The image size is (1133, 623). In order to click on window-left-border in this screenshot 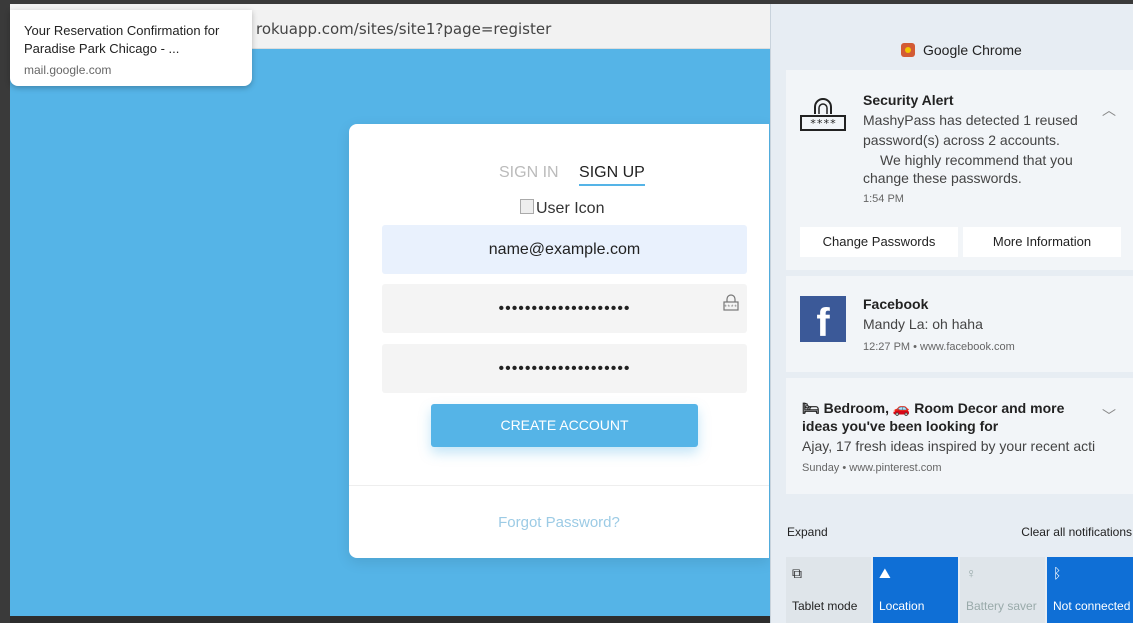, I will do `click(5, 311)`.